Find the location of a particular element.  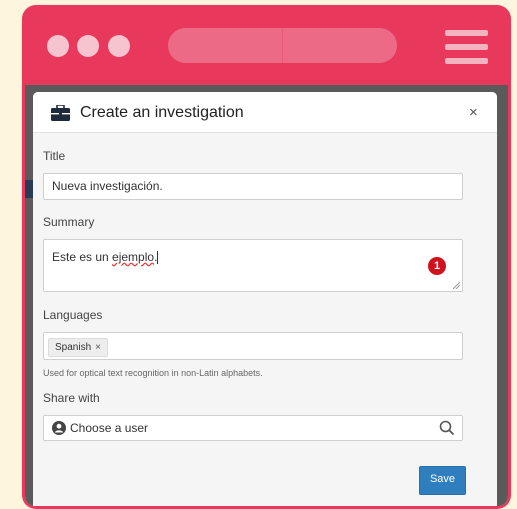

browser-top-bar is located at coordinates (266, 45).